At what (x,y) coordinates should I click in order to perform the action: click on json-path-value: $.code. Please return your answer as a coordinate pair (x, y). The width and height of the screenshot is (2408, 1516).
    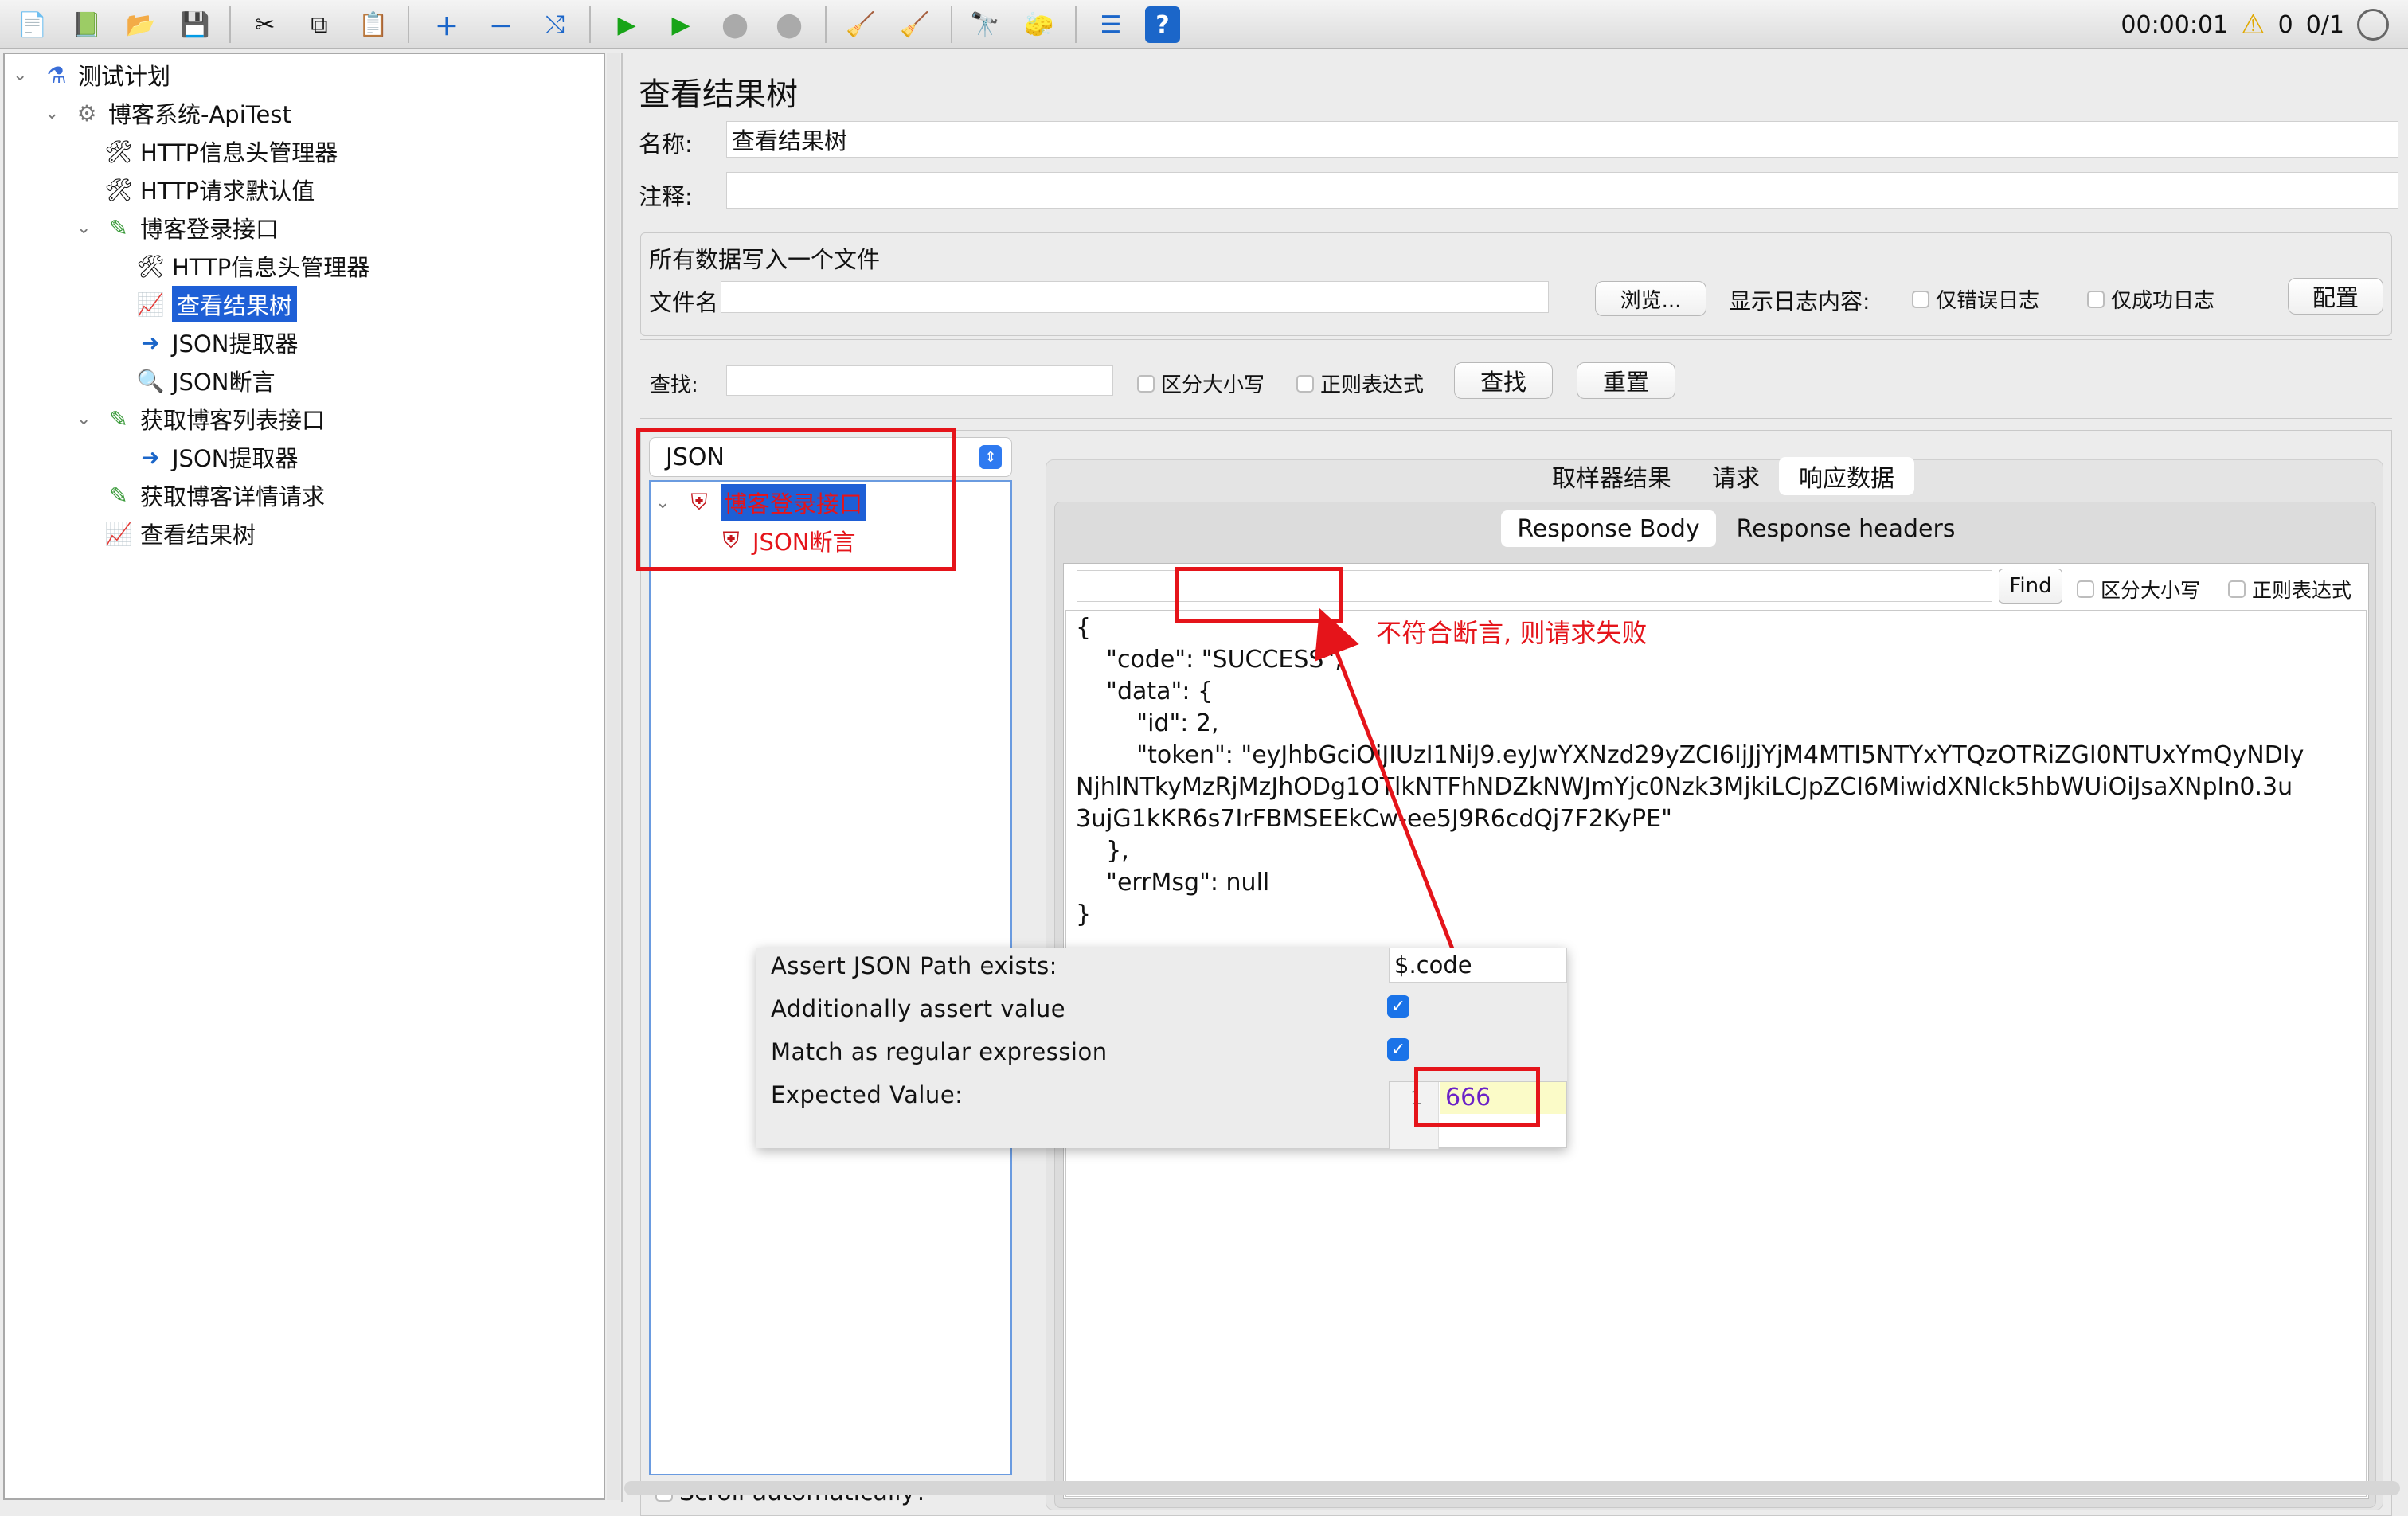
    Looking at the image, I should click on (1433, 965).